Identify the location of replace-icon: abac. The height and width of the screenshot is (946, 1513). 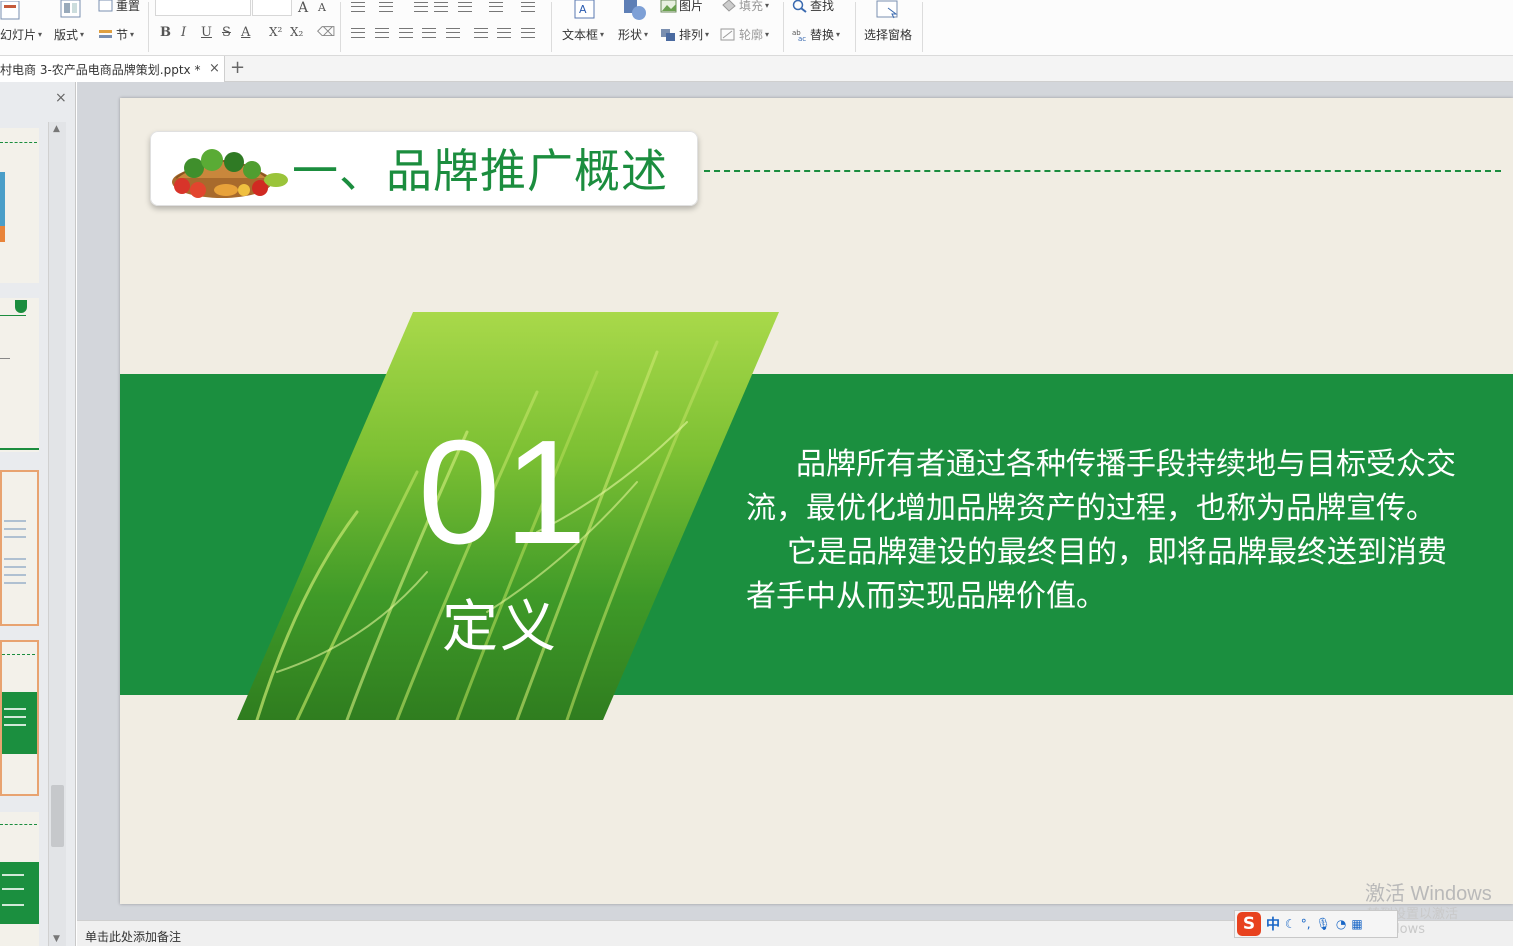
(799, 35).